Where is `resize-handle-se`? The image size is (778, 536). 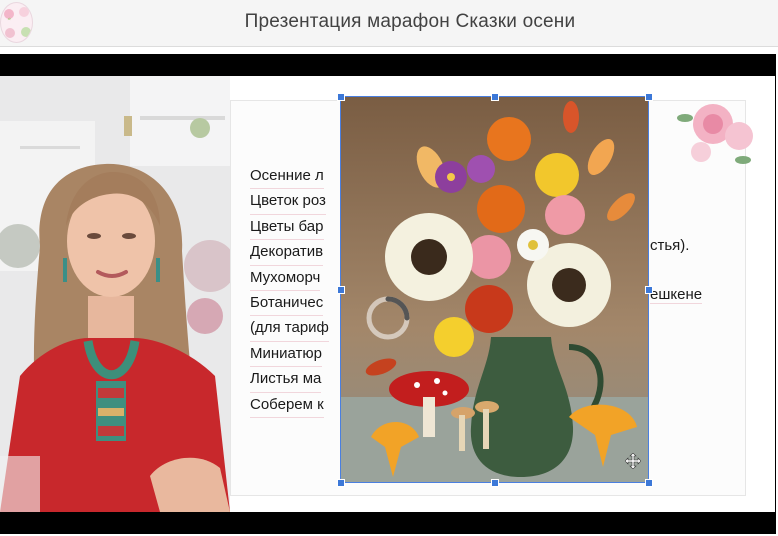
resize-handle-se is located at coordinates (649, 483).